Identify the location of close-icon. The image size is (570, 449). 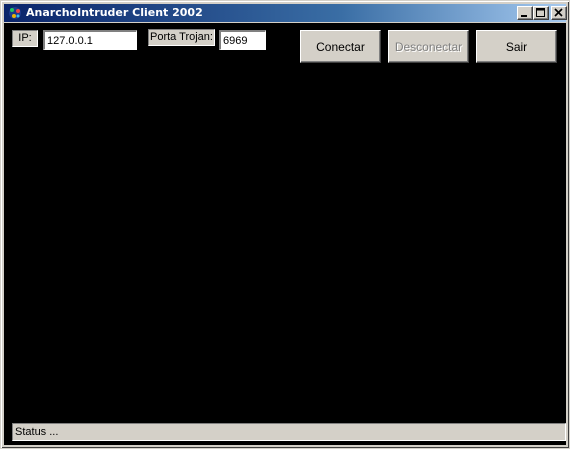
(558, 12).